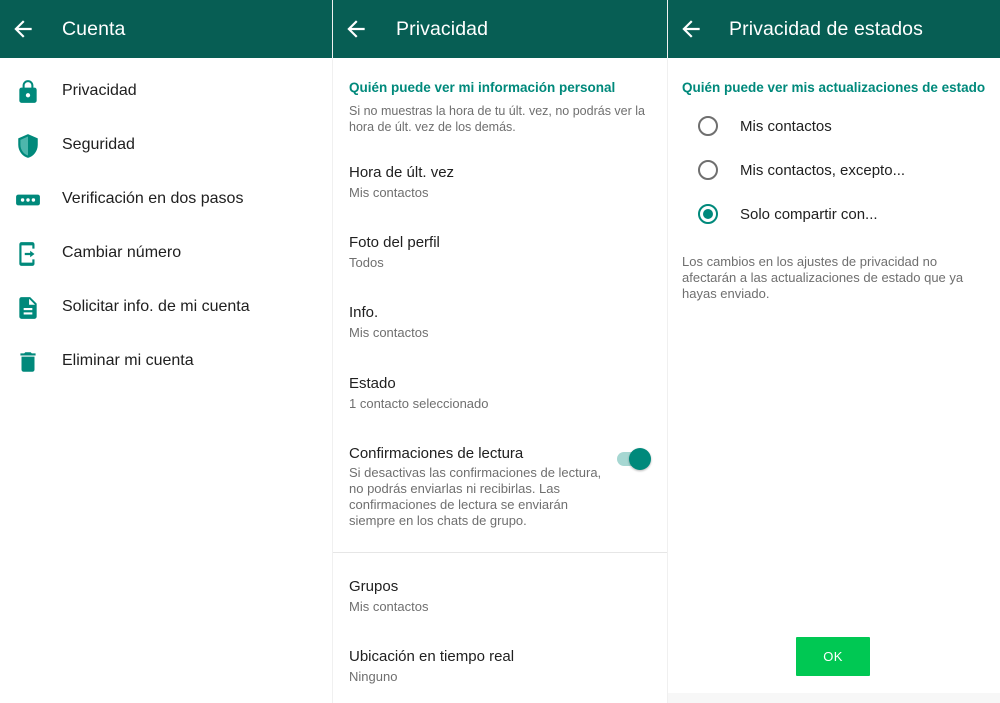 This screenshot has height=703, width=1000. Describe the element at coordinates (28, 146) in the screenshot. I see `shield-icon` at that location.